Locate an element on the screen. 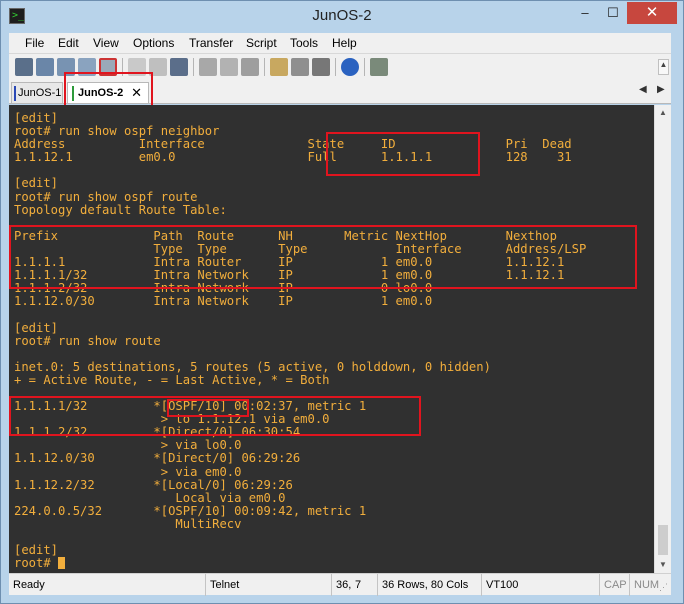 This screenshot has width=684, height=604. terminal-line: Local via em0.0 is located at coordinates (150, 497).